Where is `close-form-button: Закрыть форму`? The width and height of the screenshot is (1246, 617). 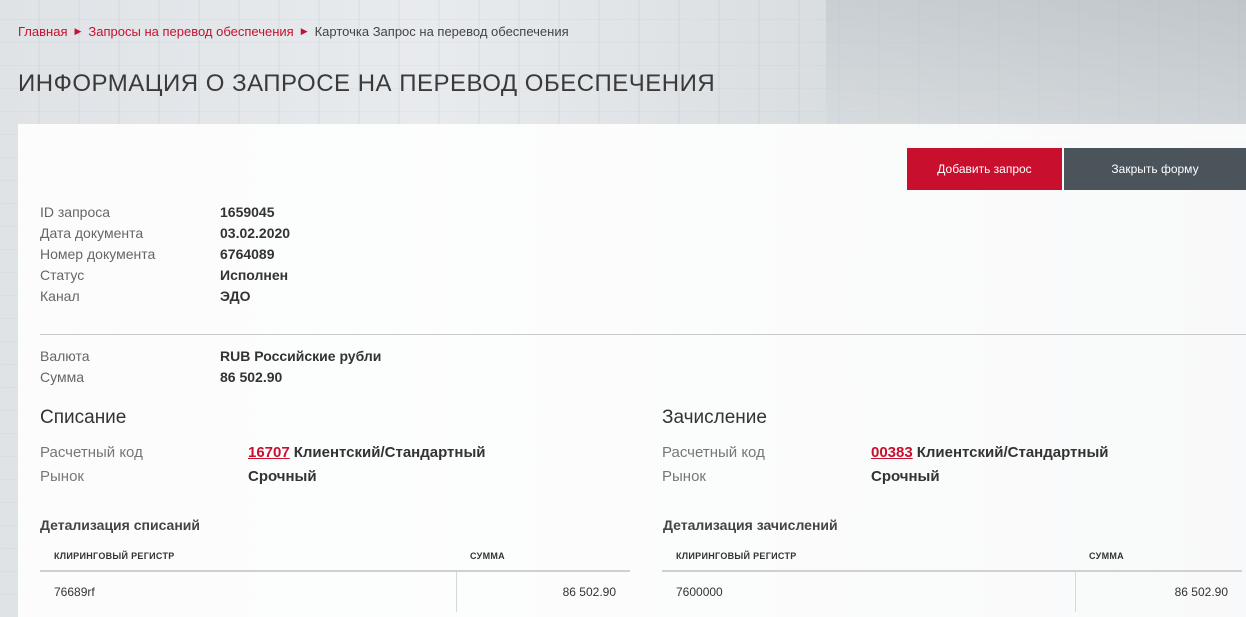
close-form-button: Закрыть форму is located at coordinates (1155, 169).